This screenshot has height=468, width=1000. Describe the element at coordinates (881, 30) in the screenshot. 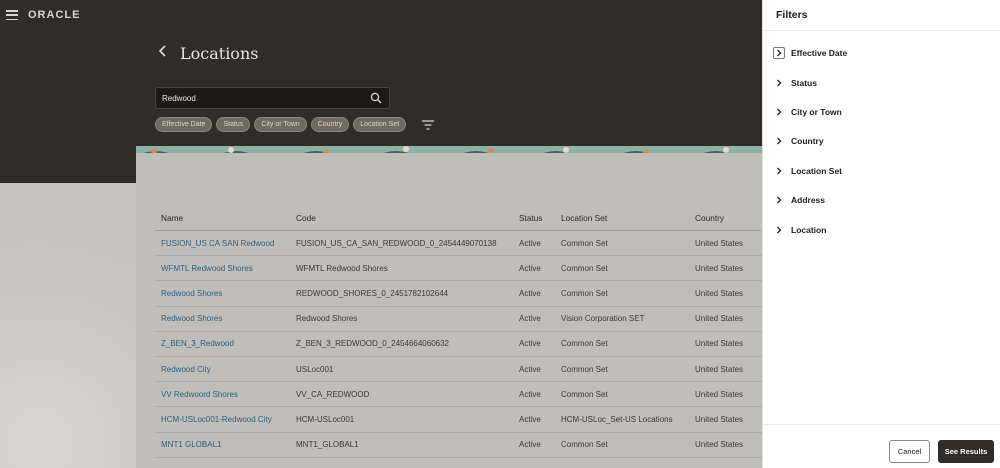

I see `drawer-divider` at that location.